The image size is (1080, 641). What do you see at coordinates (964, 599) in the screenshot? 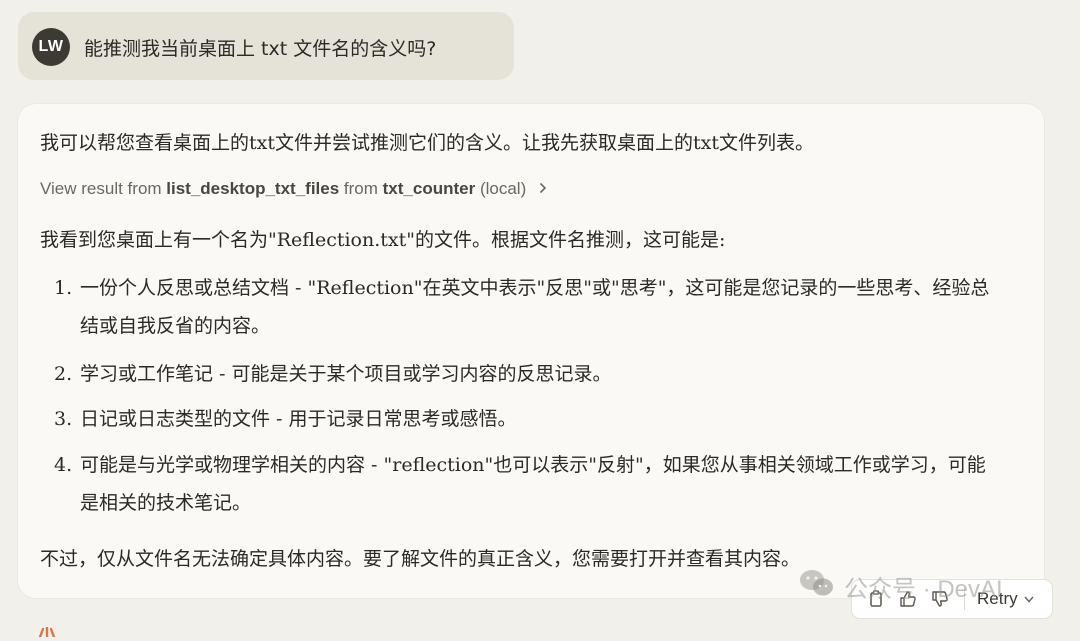
I see `action-divider` at bounding box center [964, 599].